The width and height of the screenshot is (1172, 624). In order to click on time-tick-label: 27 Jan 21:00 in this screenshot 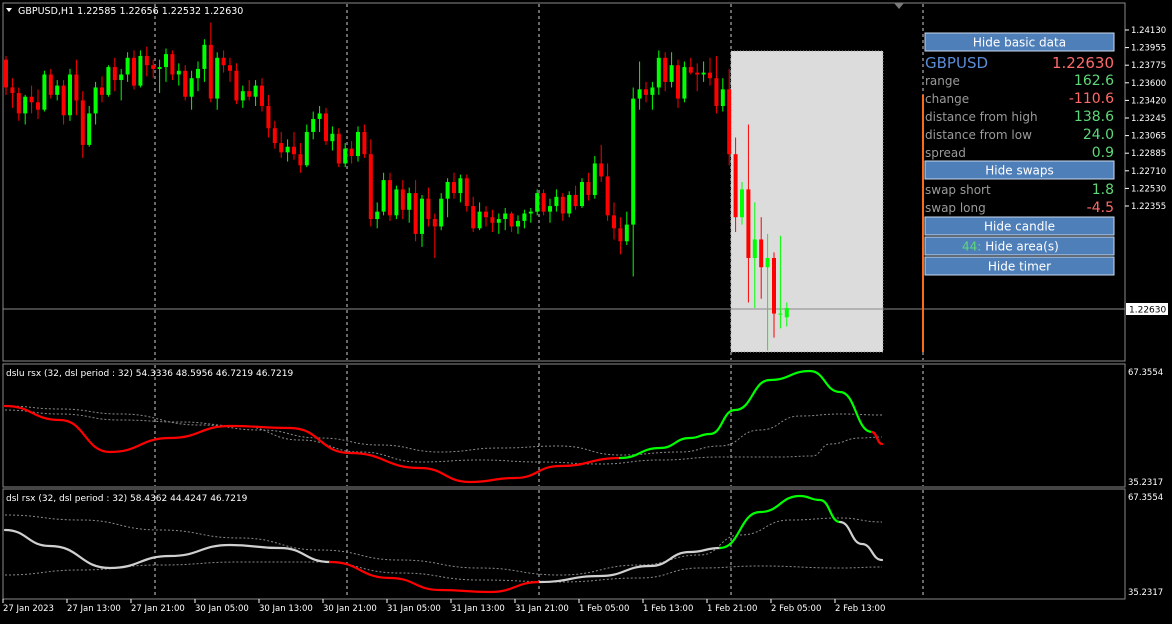, I will do `click(158, 609)`.